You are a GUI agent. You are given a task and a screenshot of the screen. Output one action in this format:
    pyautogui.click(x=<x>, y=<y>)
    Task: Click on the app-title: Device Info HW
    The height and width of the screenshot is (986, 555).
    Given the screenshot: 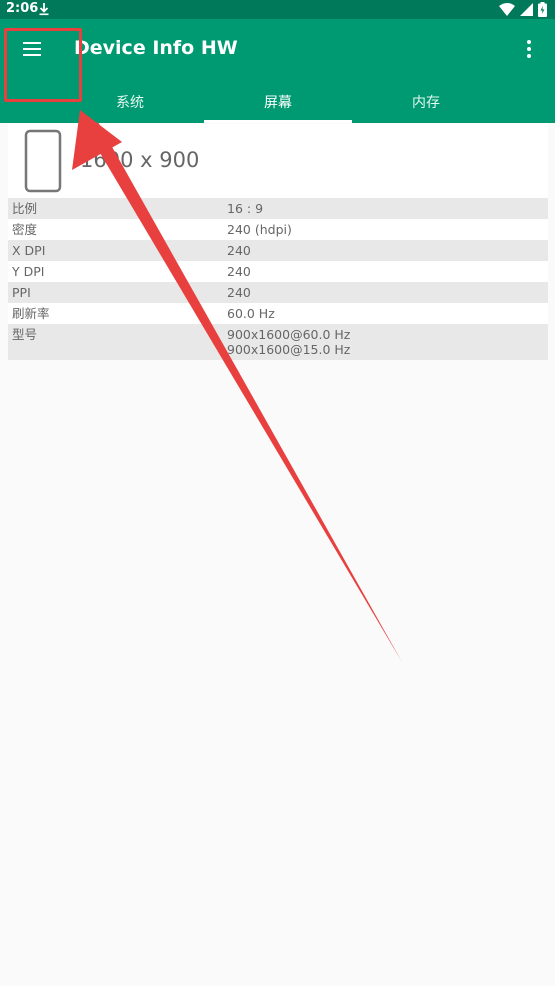 What is the action you would take?
    pyautogui.click(x=156, y=48)
    